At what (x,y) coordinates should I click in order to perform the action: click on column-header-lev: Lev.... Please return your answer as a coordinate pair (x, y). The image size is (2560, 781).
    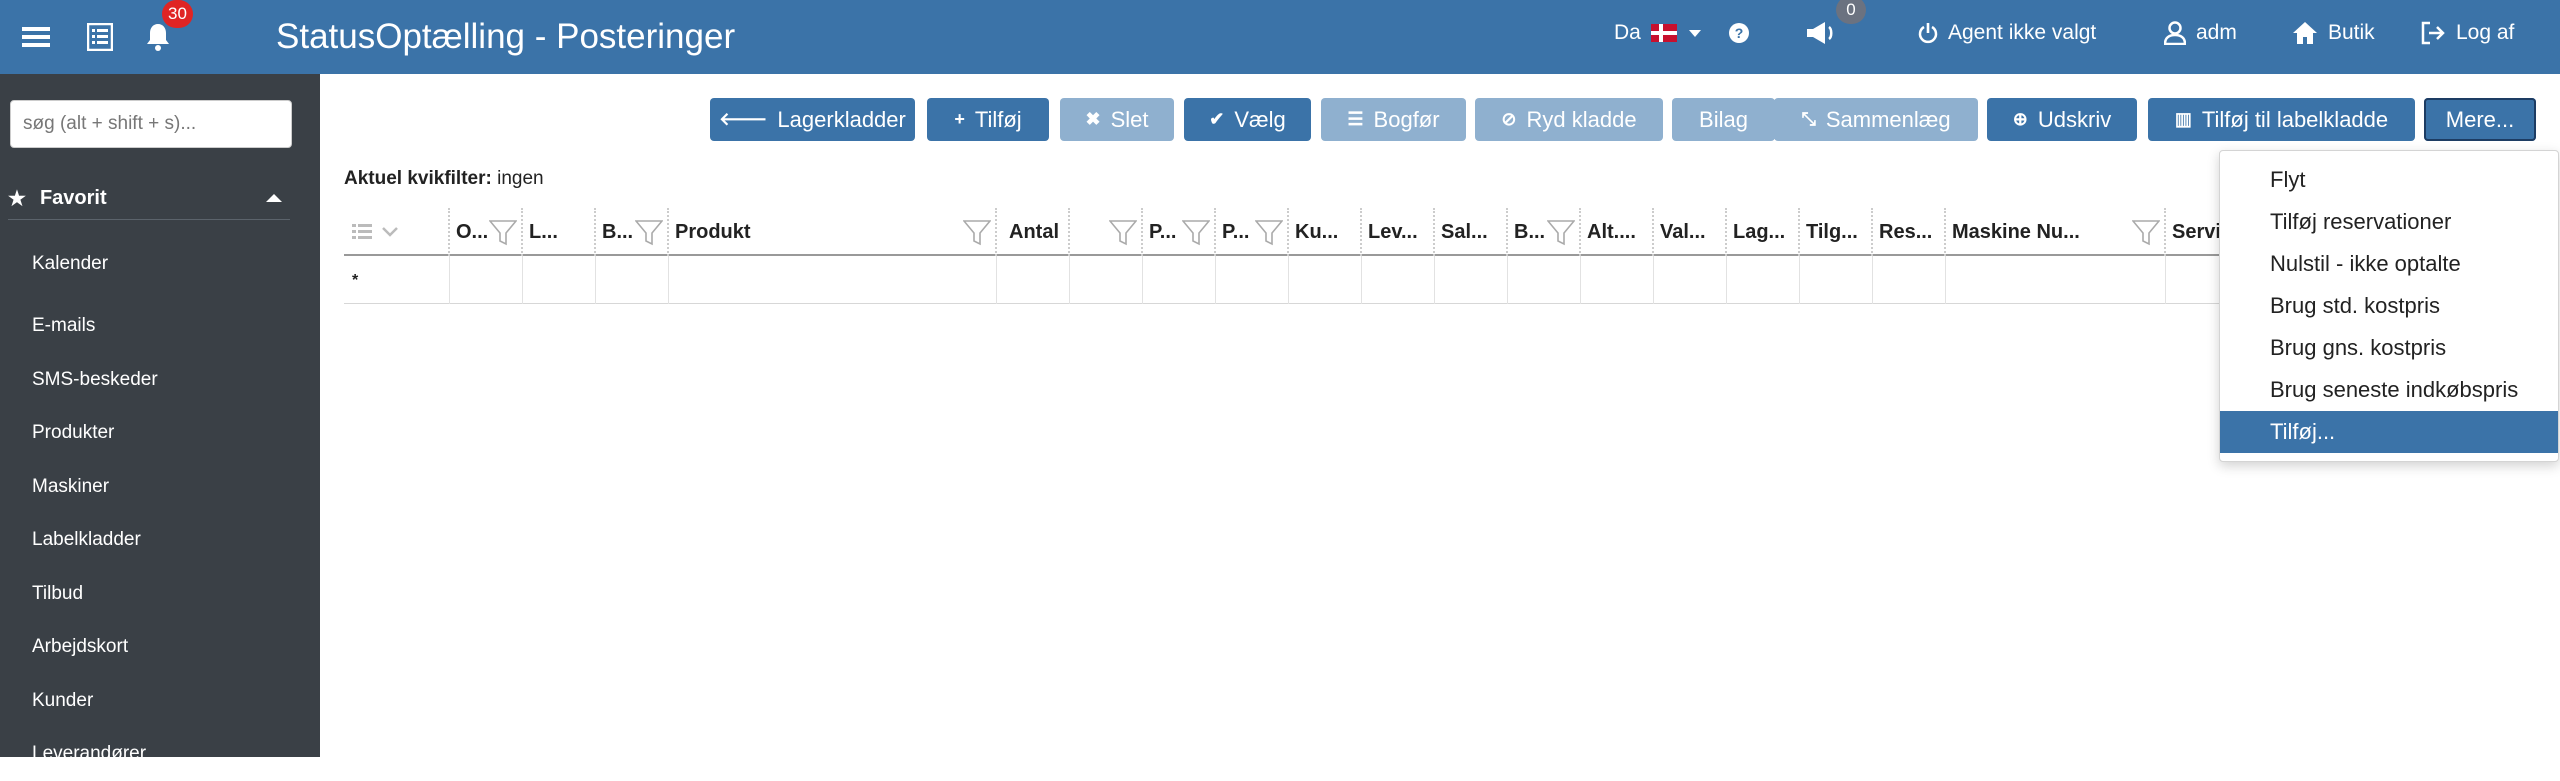
    Looking at the image, I should click on (1398, 232).